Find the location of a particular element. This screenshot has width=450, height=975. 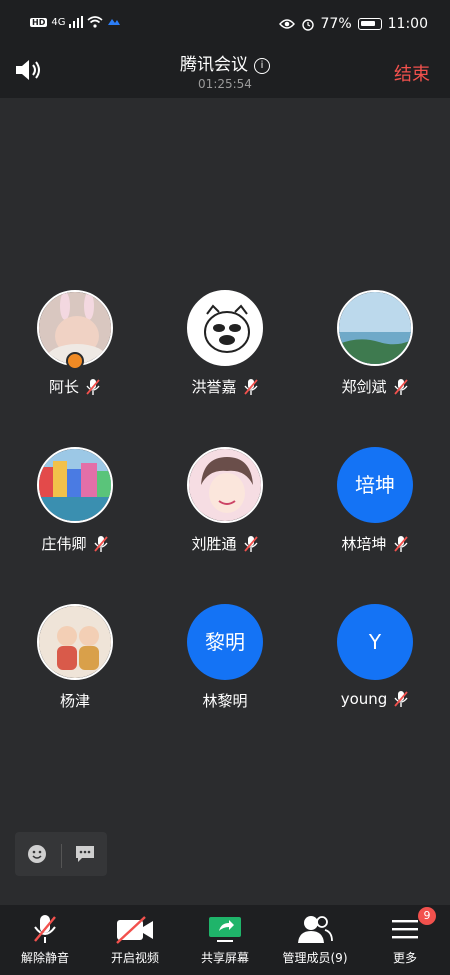

start-video-button: 开启视频 is located at coordinates (135, 940).